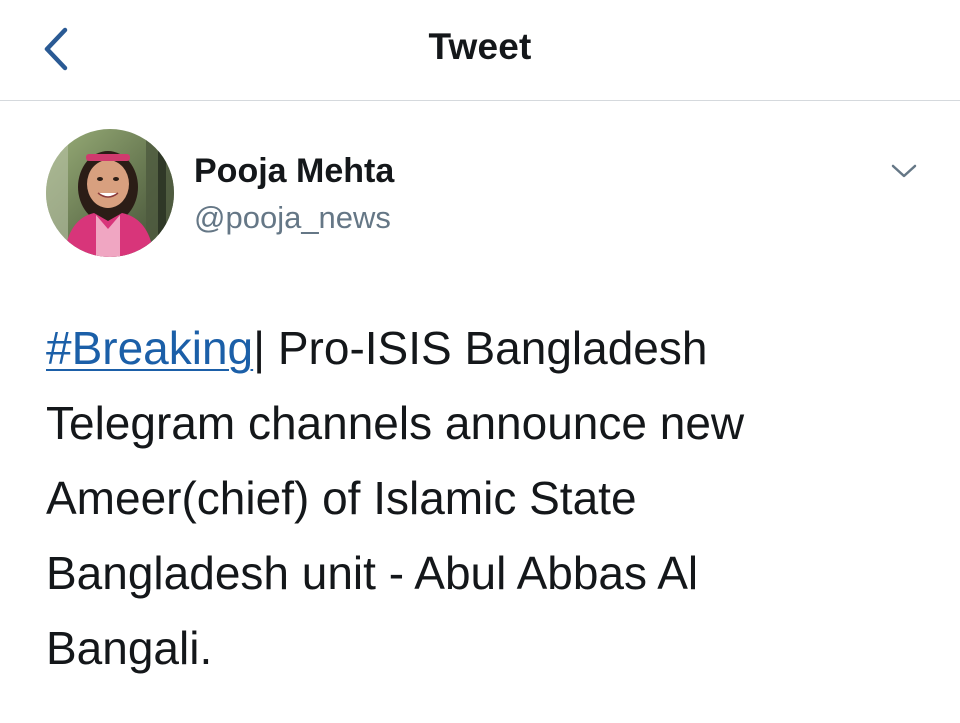 This screenshot has width=960, height=723. I want to click on tweet-line: #Breaking| Pro-ISIS Bangladesh, so click(476, 348).